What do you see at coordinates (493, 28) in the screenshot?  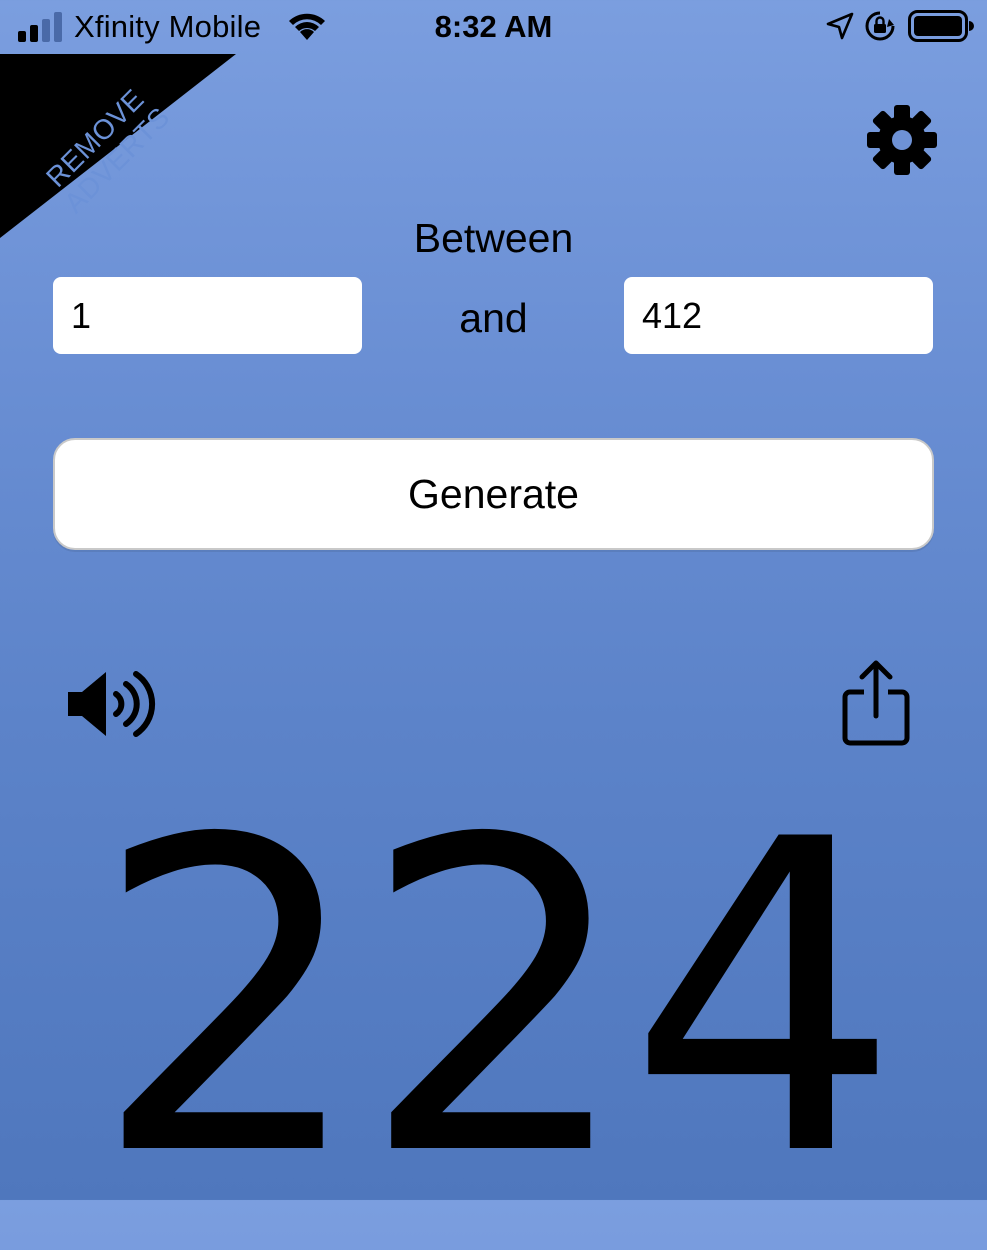 I see `status-bar: Xfinity Mobile 8:32 AM` at bounding box center [493, 28].